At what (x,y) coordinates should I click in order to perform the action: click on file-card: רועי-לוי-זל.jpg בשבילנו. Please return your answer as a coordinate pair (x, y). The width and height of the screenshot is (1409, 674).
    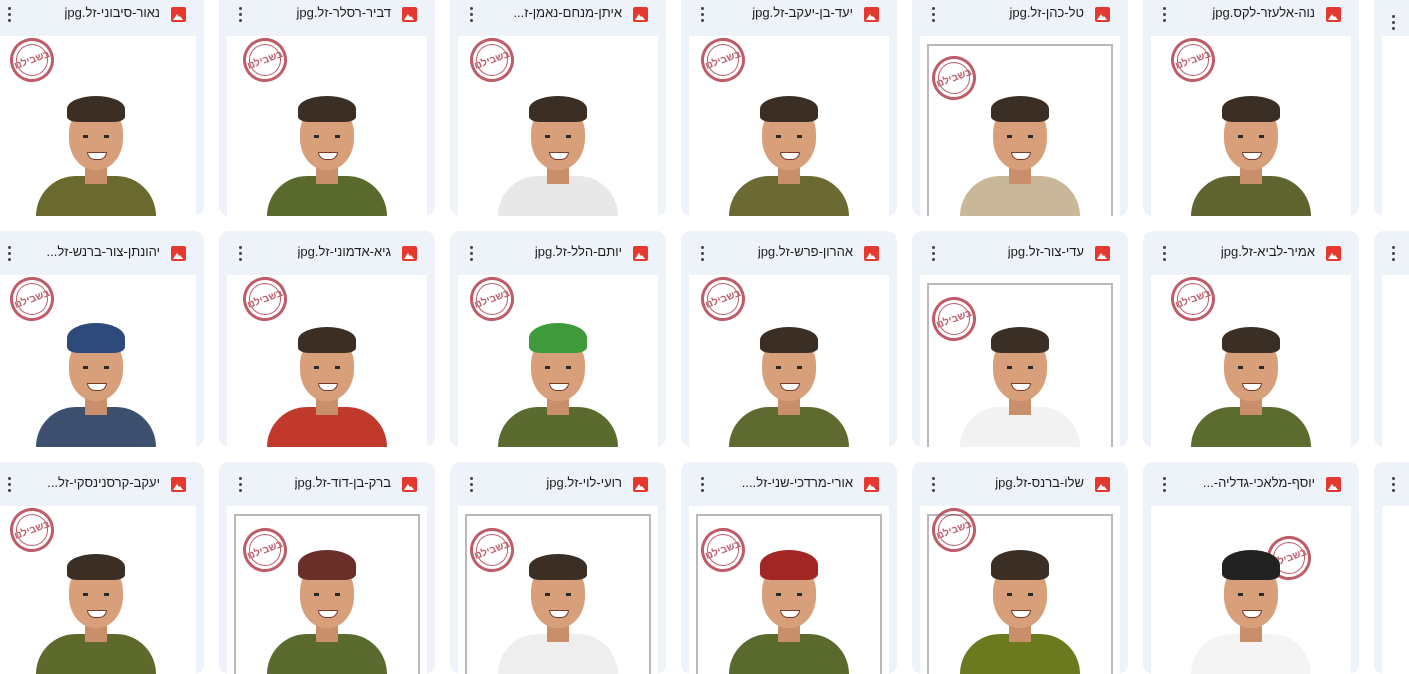
    Looking at the image, I should click on (558, 568).